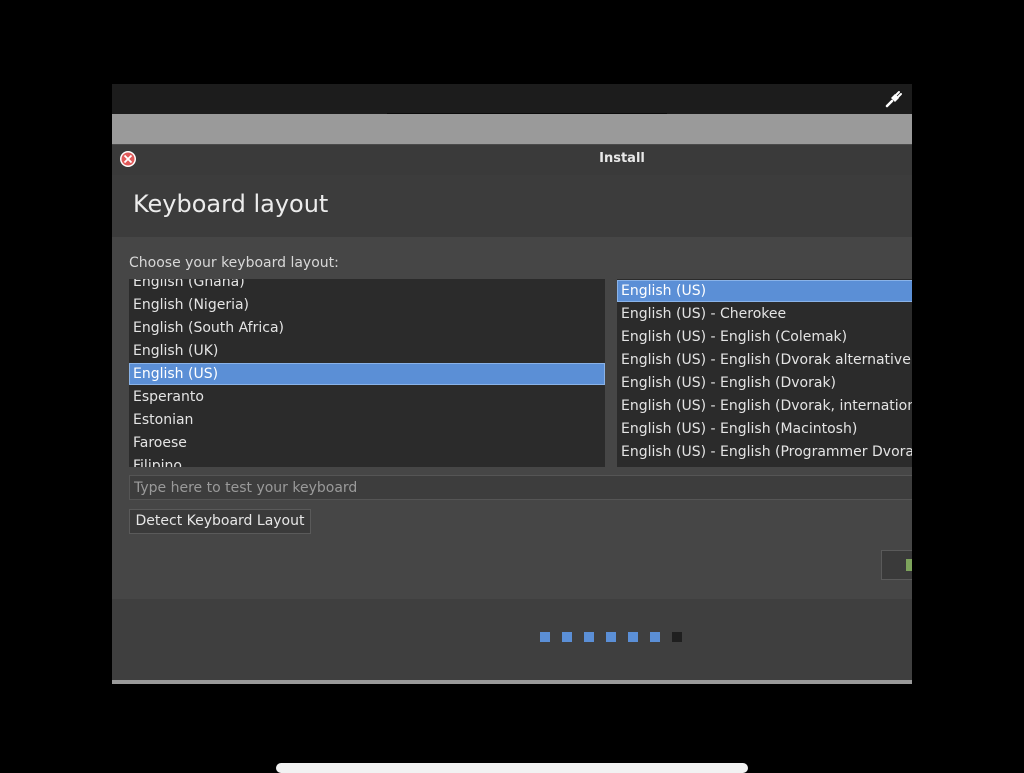 This screenshot has width=1024, height=773. What do you see at coordinates (231, 204) in the screenshot?
I see `page-title: Keyboard layout` at bounding box center [231, 204].